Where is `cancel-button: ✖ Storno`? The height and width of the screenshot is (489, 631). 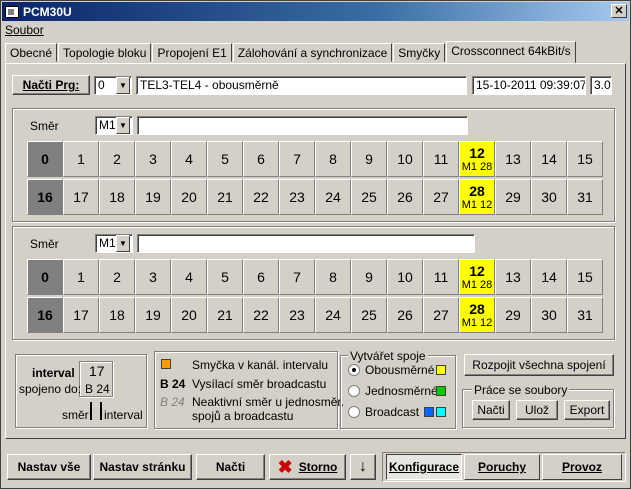
cancel-button: ✖ Storno is located at coordinates (307, 467).